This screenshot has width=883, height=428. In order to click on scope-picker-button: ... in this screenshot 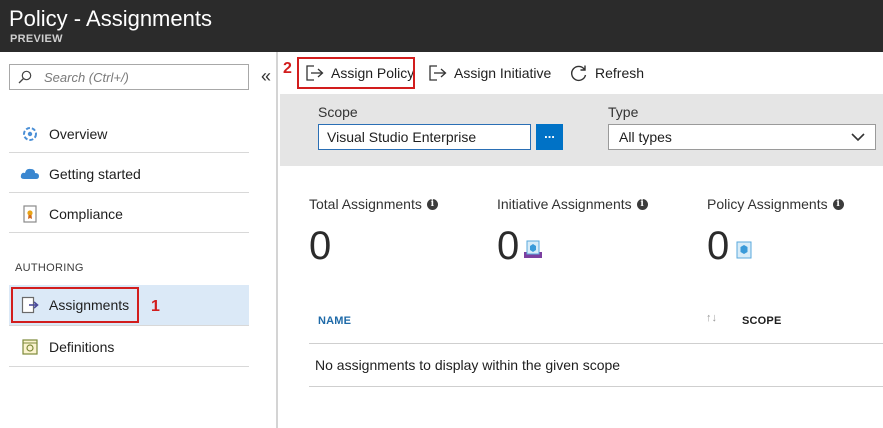, I will do `click(549, 137)`.